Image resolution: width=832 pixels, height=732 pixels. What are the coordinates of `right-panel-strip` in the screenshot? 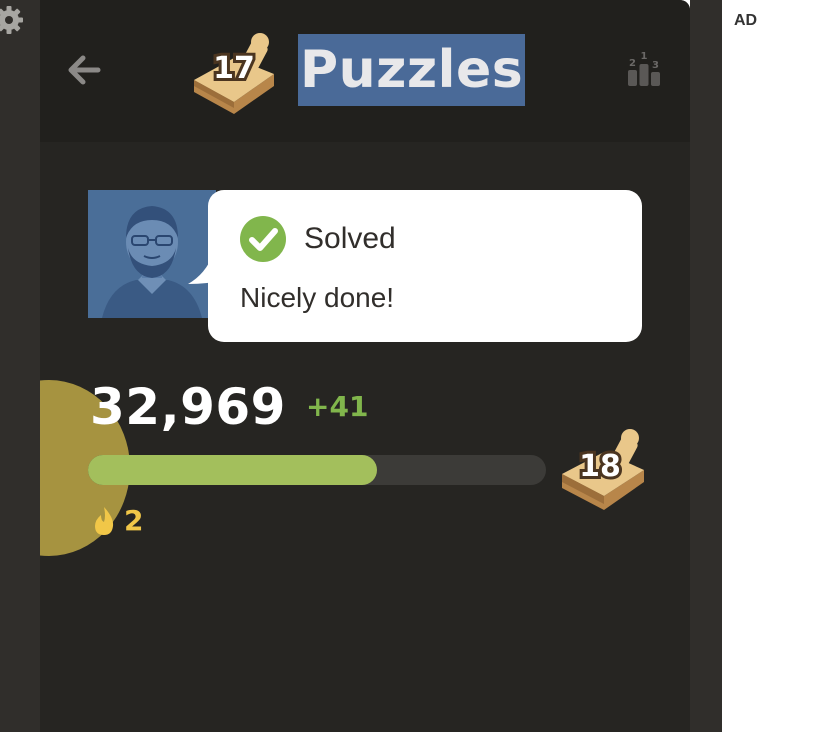 It's located at (706, 366).